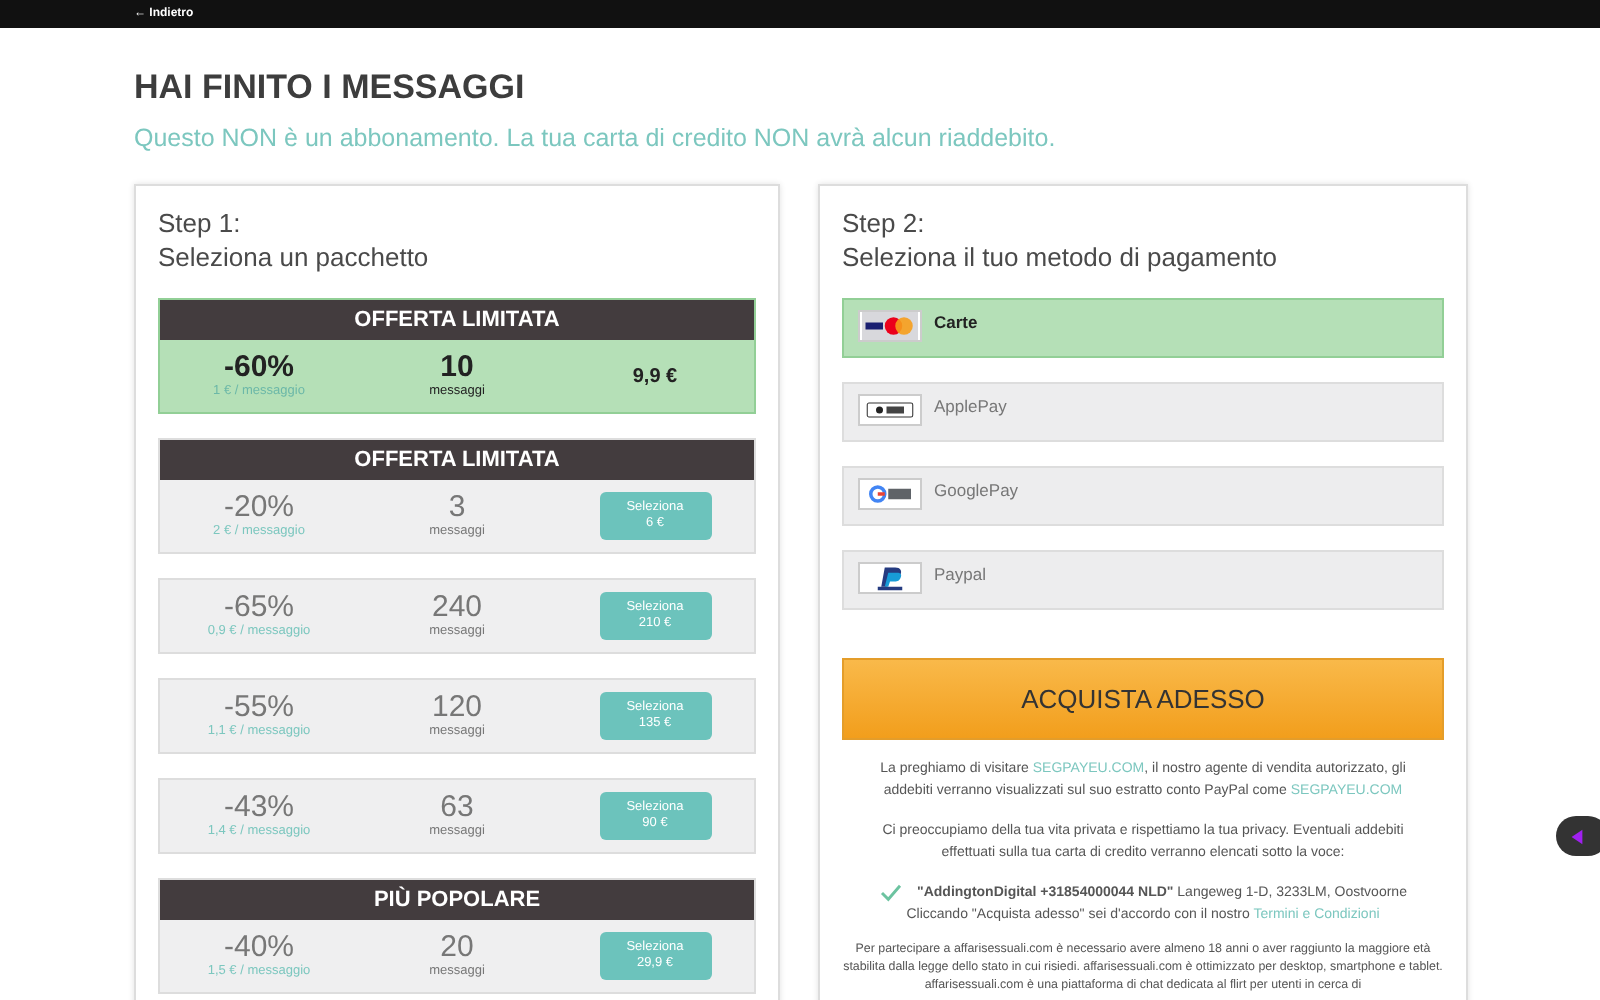 The image size is (1600, 1000). Describe the element at coordinates (1143, 580) in the screenshot. I see `payment-option: Paypal` at that location.